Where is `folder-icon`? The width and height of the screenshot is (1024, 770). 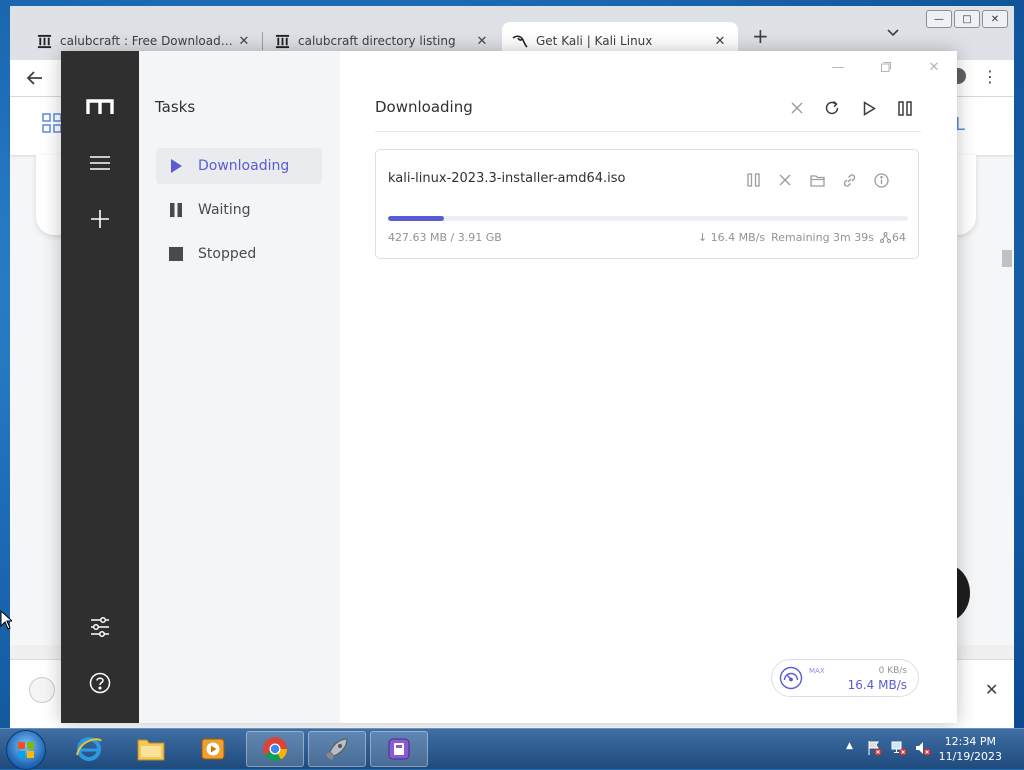
folder-icon is located at coordinates (151, 749).